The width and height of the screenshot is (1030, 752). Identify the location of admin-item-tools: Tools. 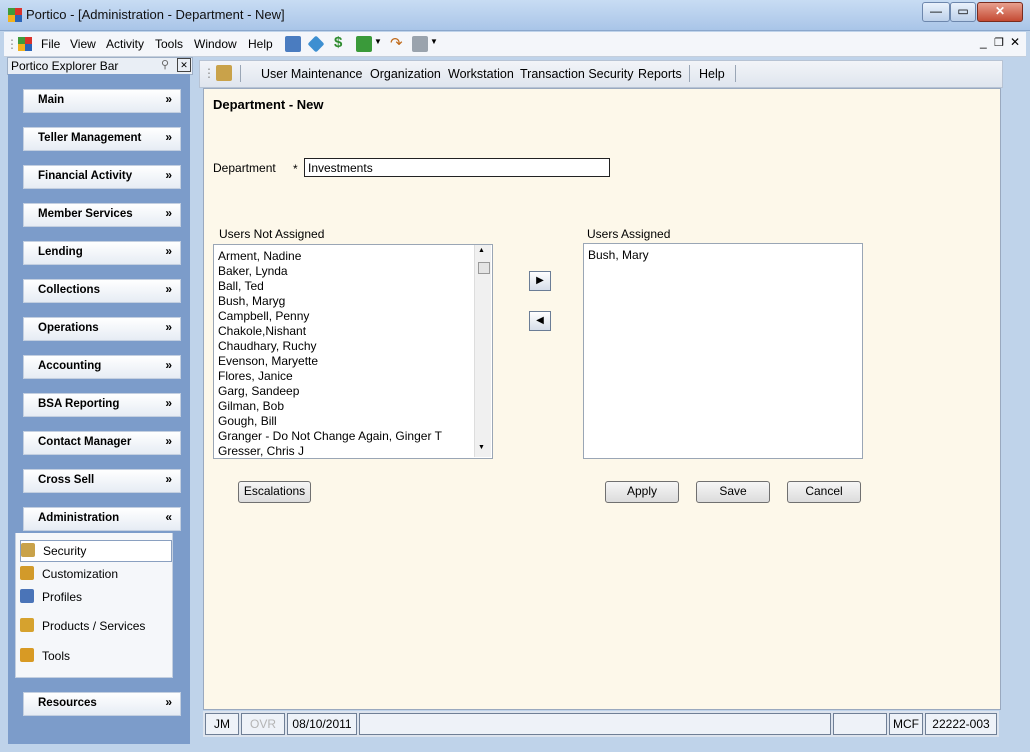
(95, 656).